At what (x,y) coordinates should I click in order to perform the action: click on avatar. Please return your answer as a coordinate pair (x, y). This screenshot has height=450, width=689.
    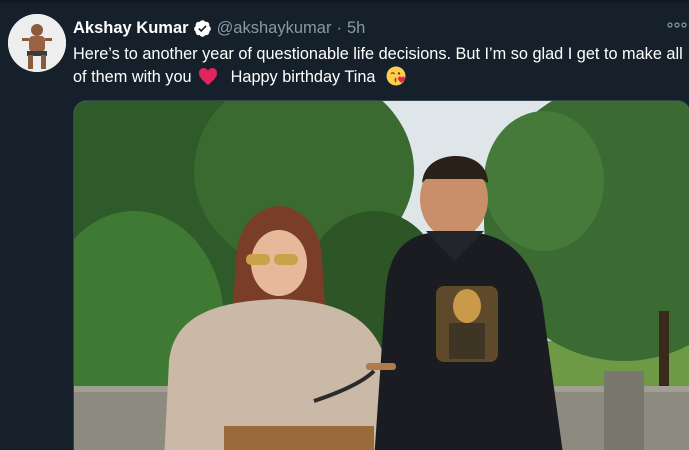
    Looking at the image, I should click on (37, 43).